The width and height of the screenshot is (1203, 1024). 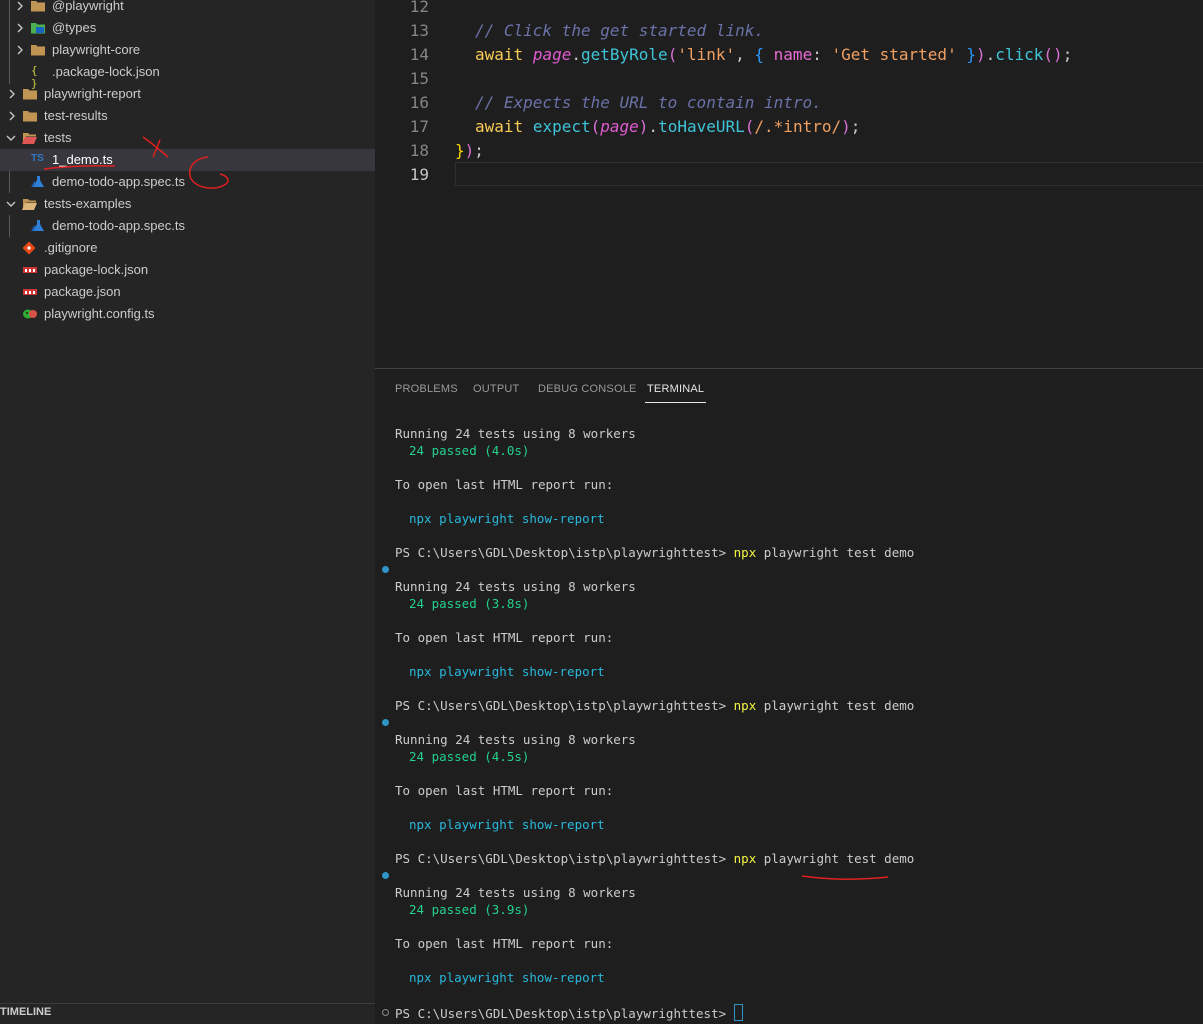 What do you see at coordinates (11, 204) in the screenshot?
I see `chevron-down-icon` at bounding box center [11, 204].